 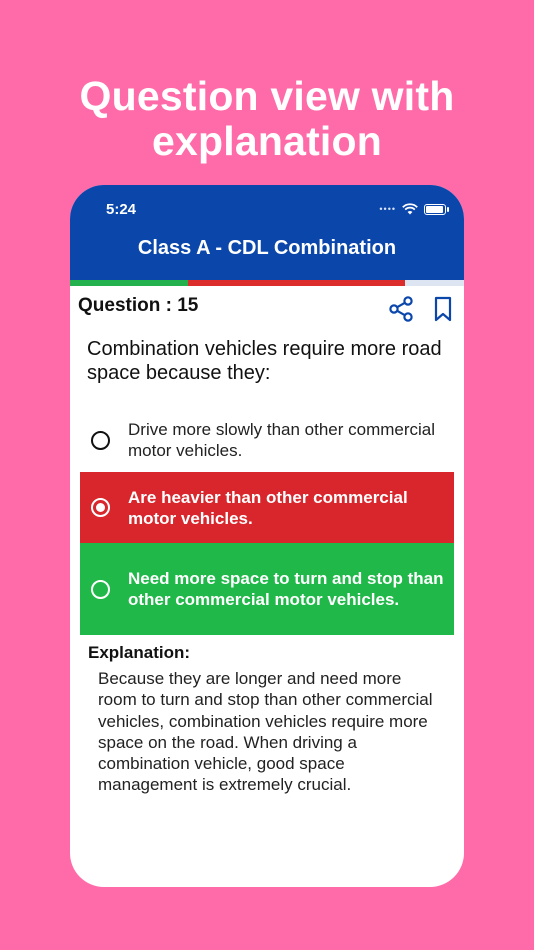 I want to click on radio-selected-icon, so click(x=100, y=507).